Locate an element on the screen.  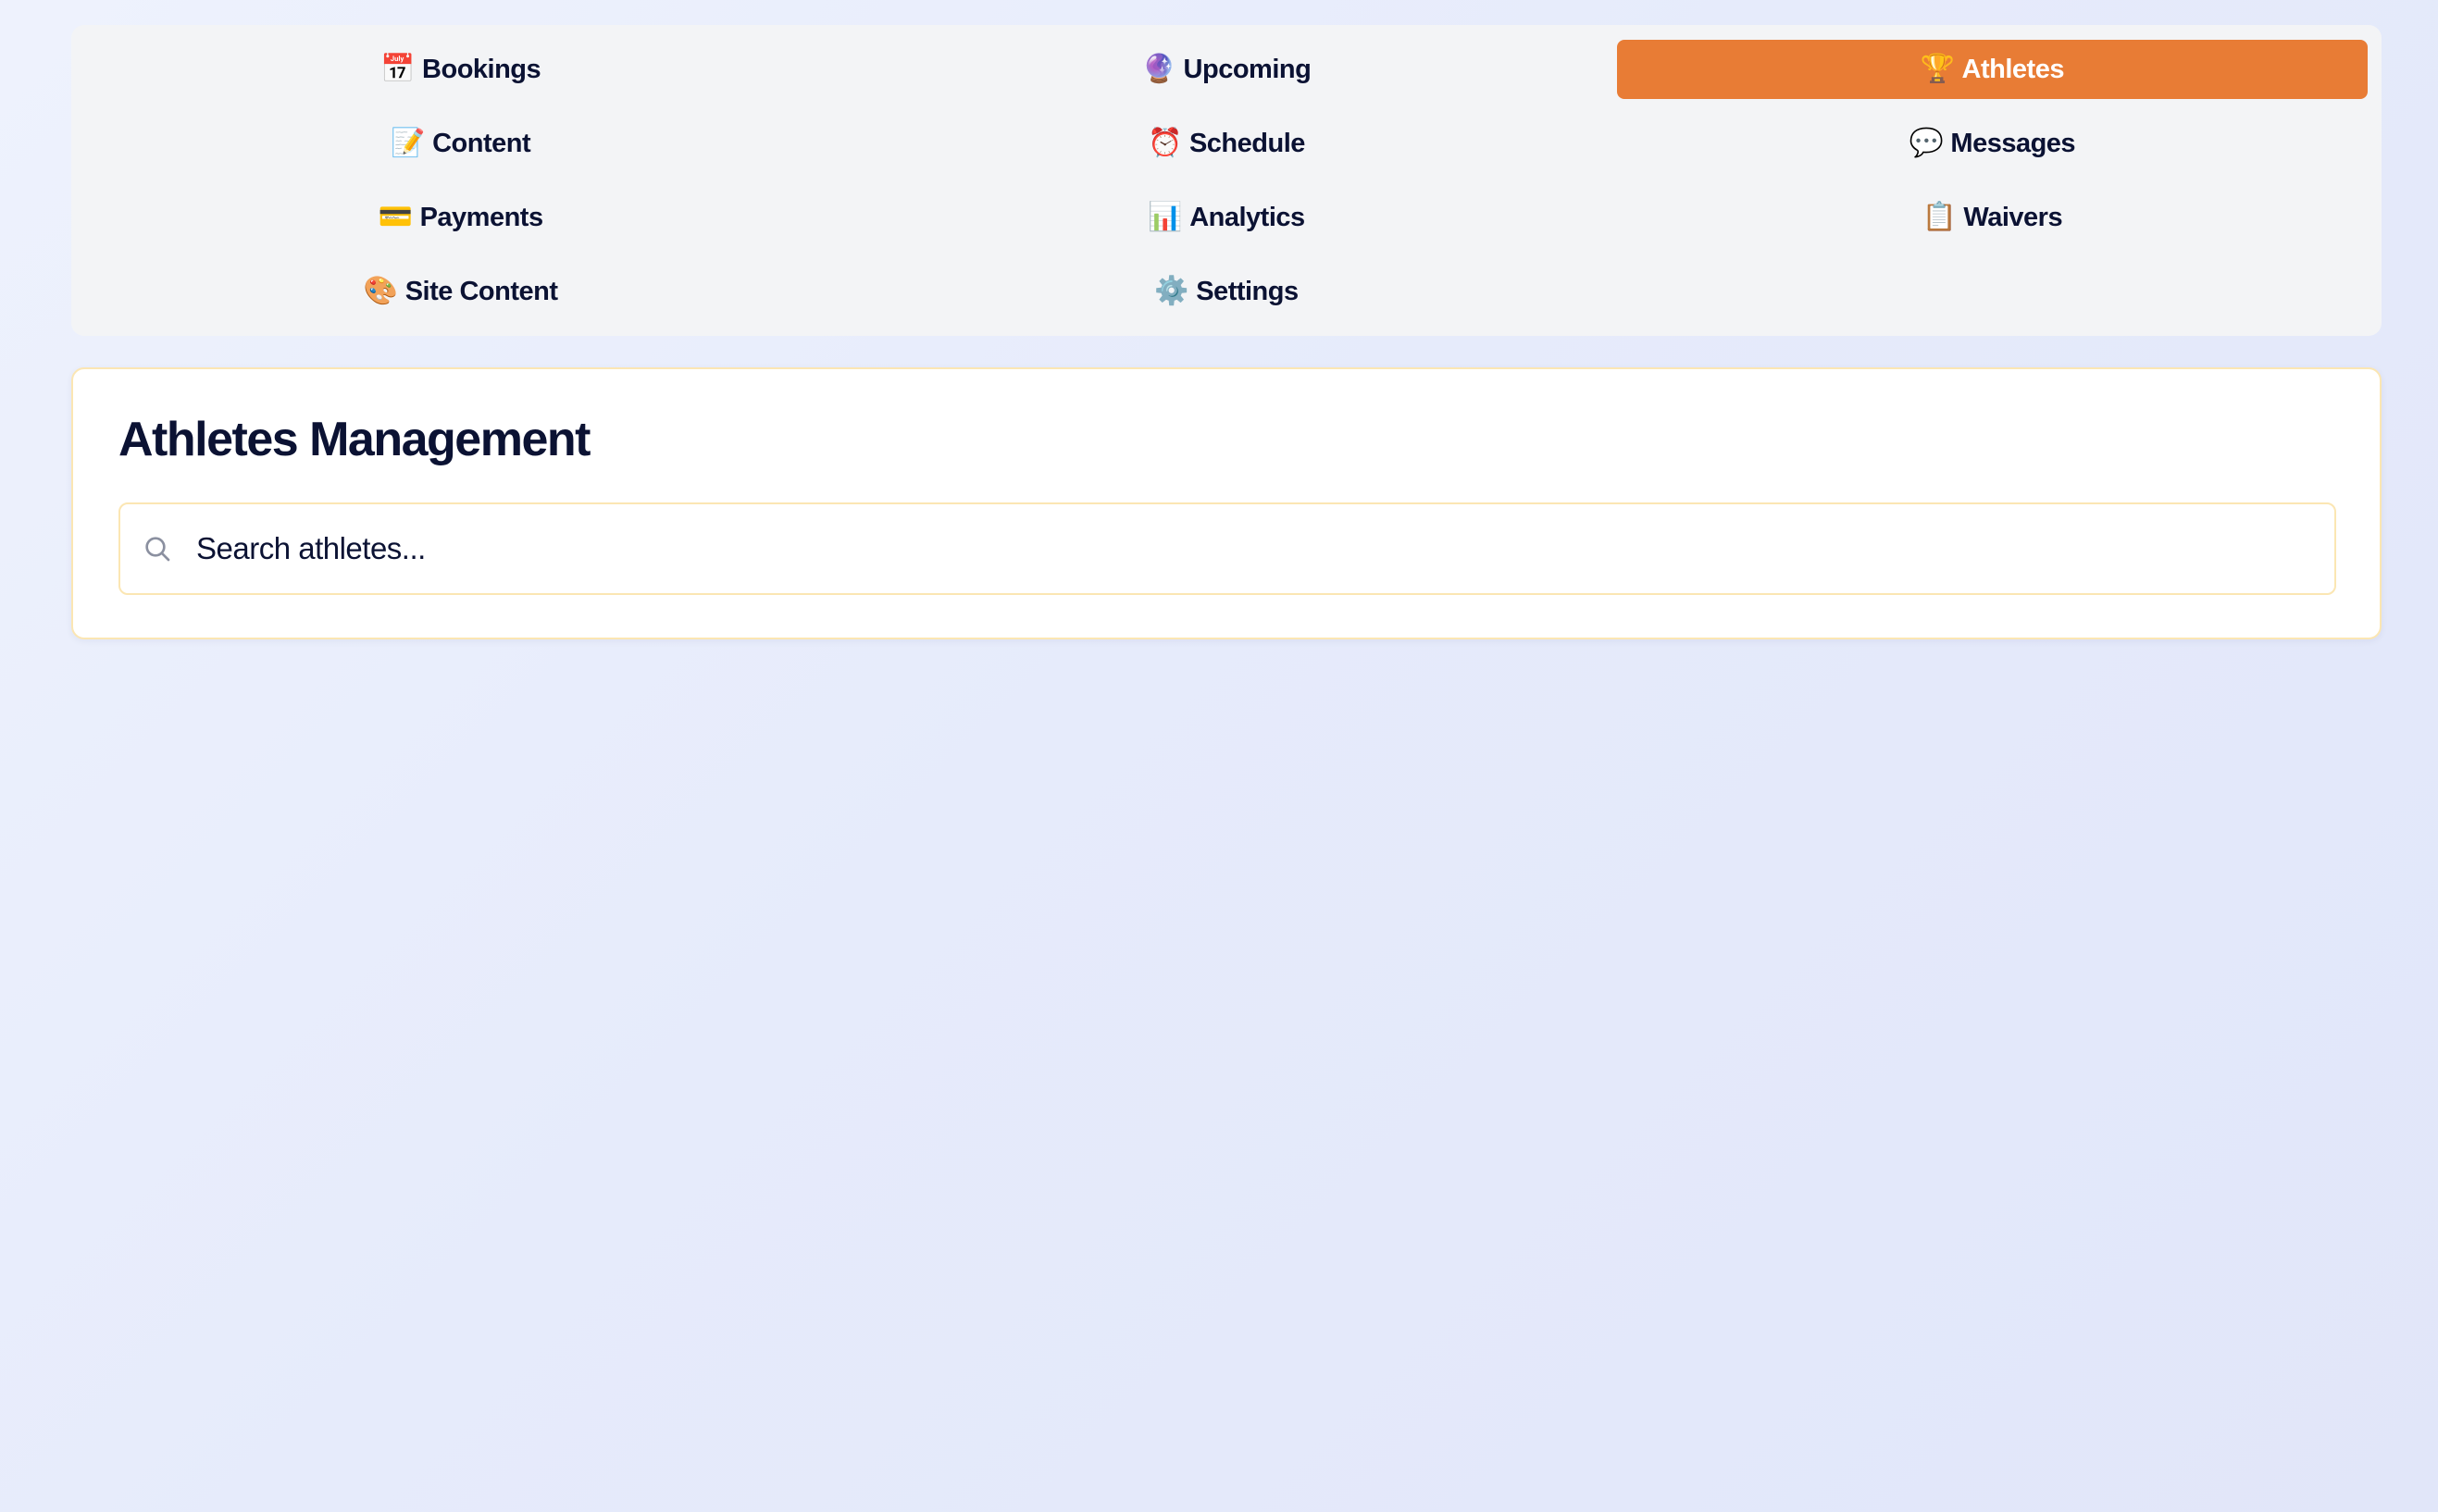
nav-item-bookings: 📅 Bookings is located at coordinates (460, 69).